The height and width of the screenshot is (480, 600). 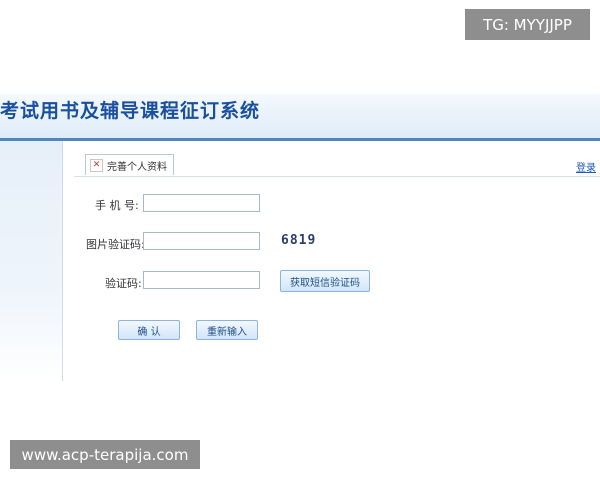 I want to click on phone-label: 手 机 号:, so click(x=117, y=205).